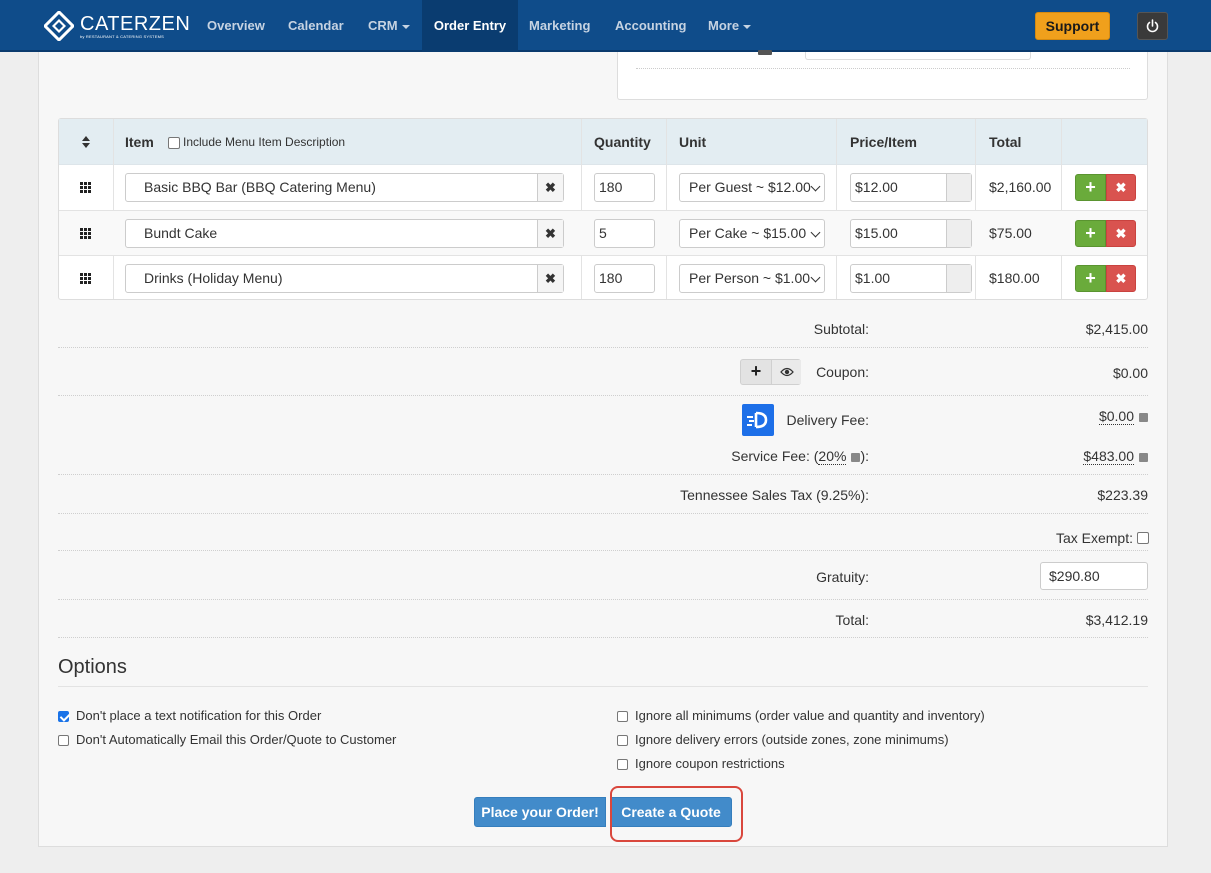  I want to click on header-unit: Unit, so click(693, 142).